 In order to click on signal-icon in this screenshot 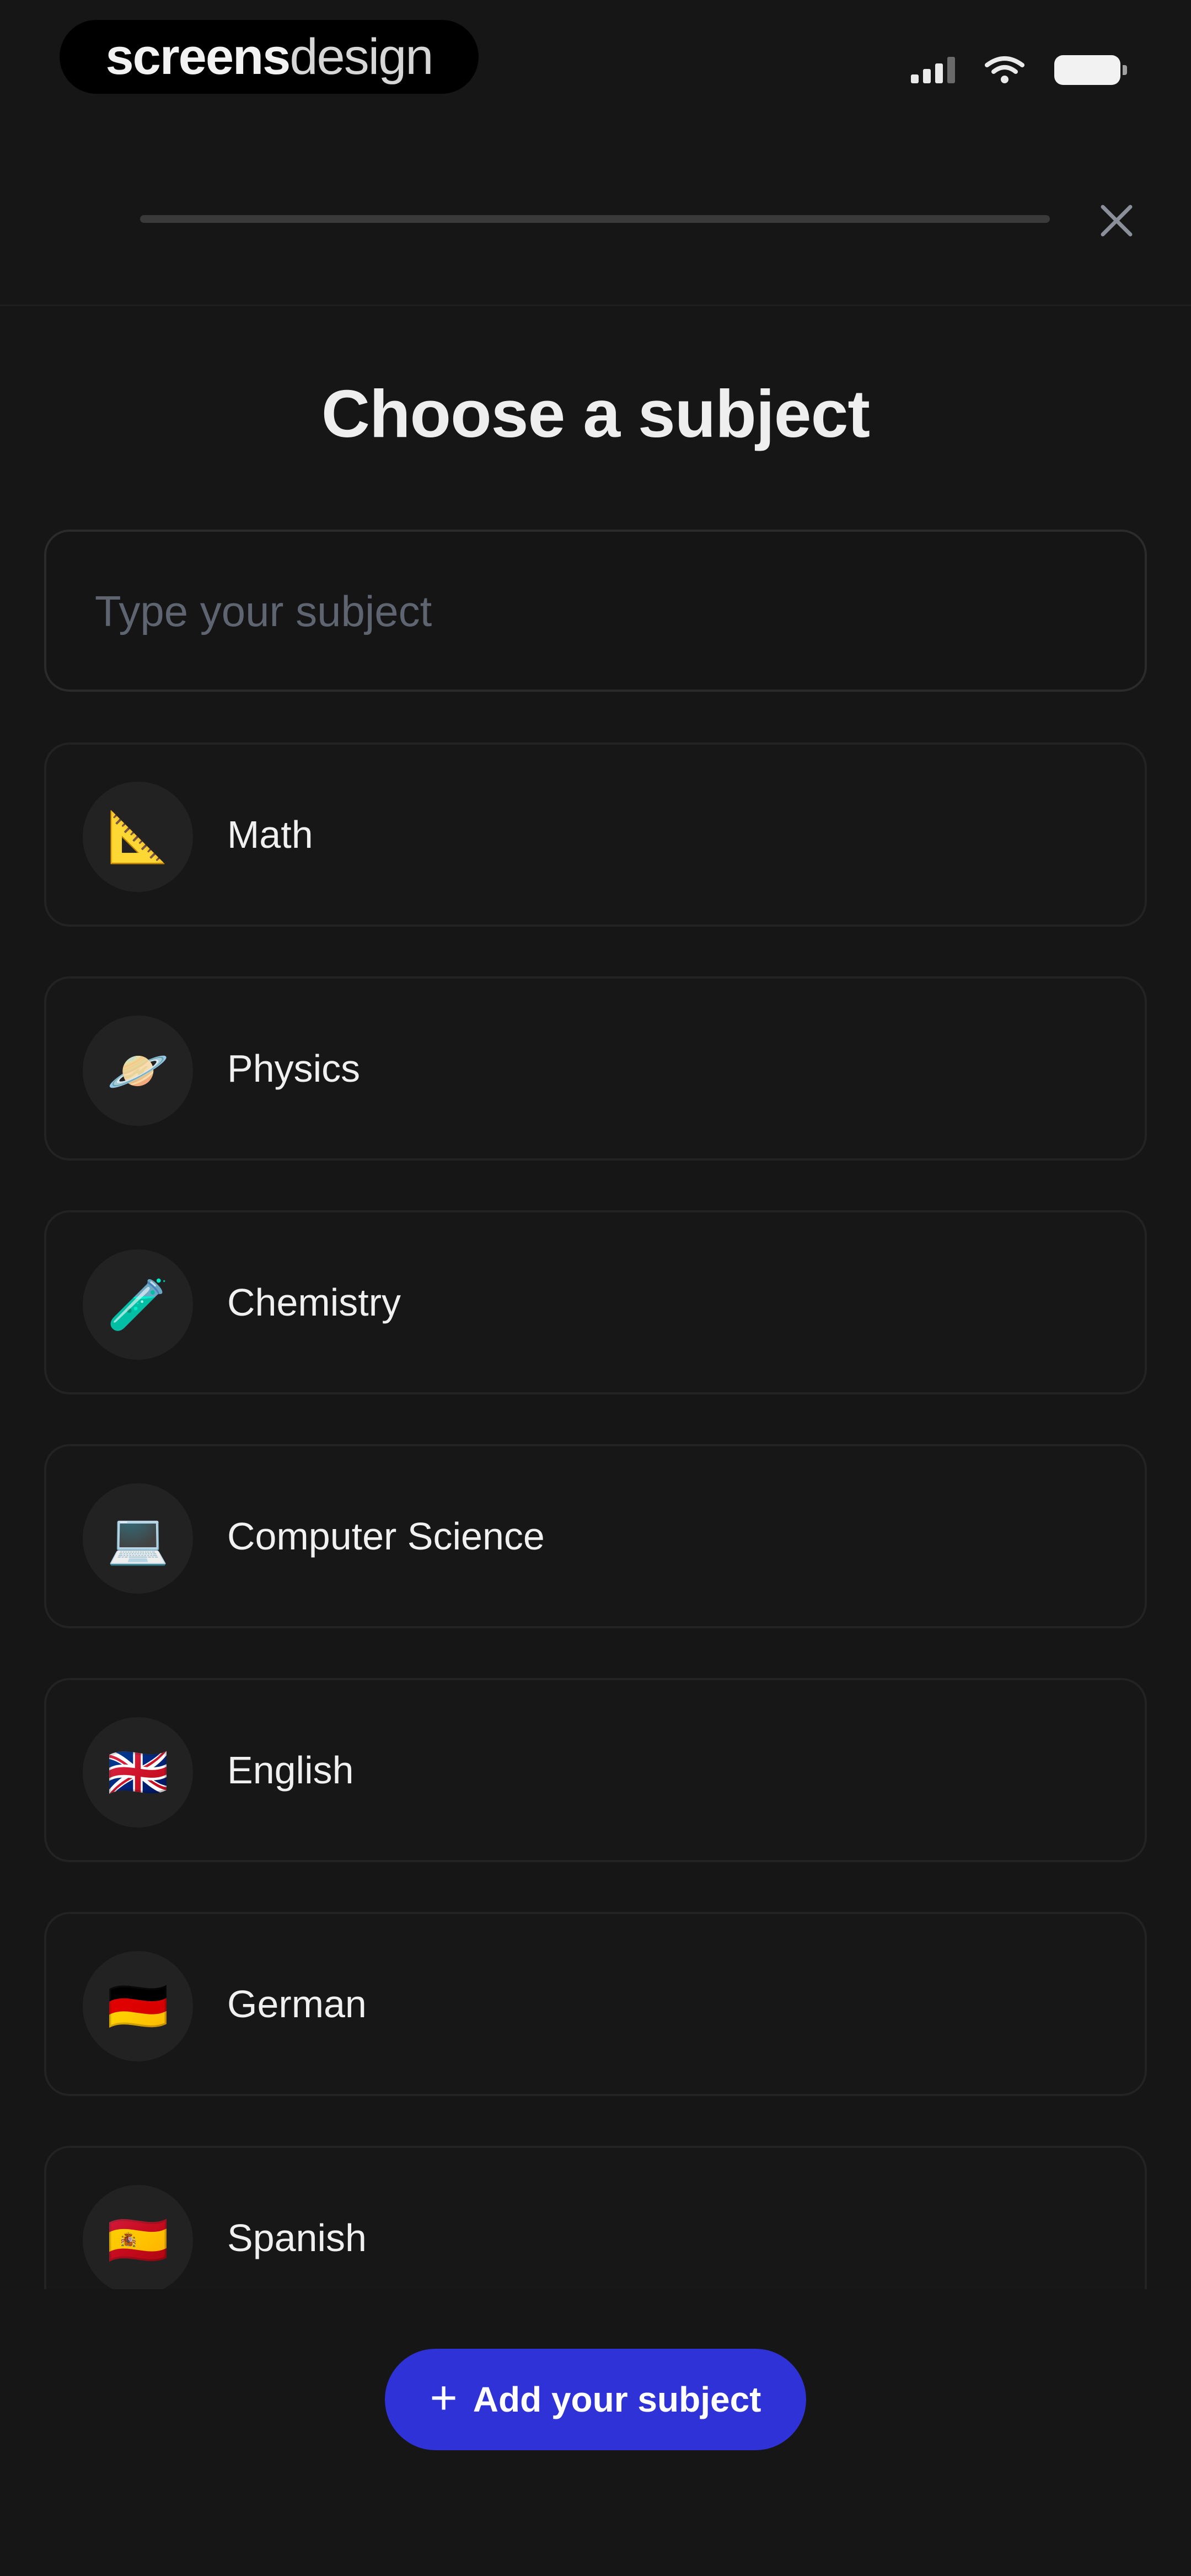, I will do `click(933, 70)`.